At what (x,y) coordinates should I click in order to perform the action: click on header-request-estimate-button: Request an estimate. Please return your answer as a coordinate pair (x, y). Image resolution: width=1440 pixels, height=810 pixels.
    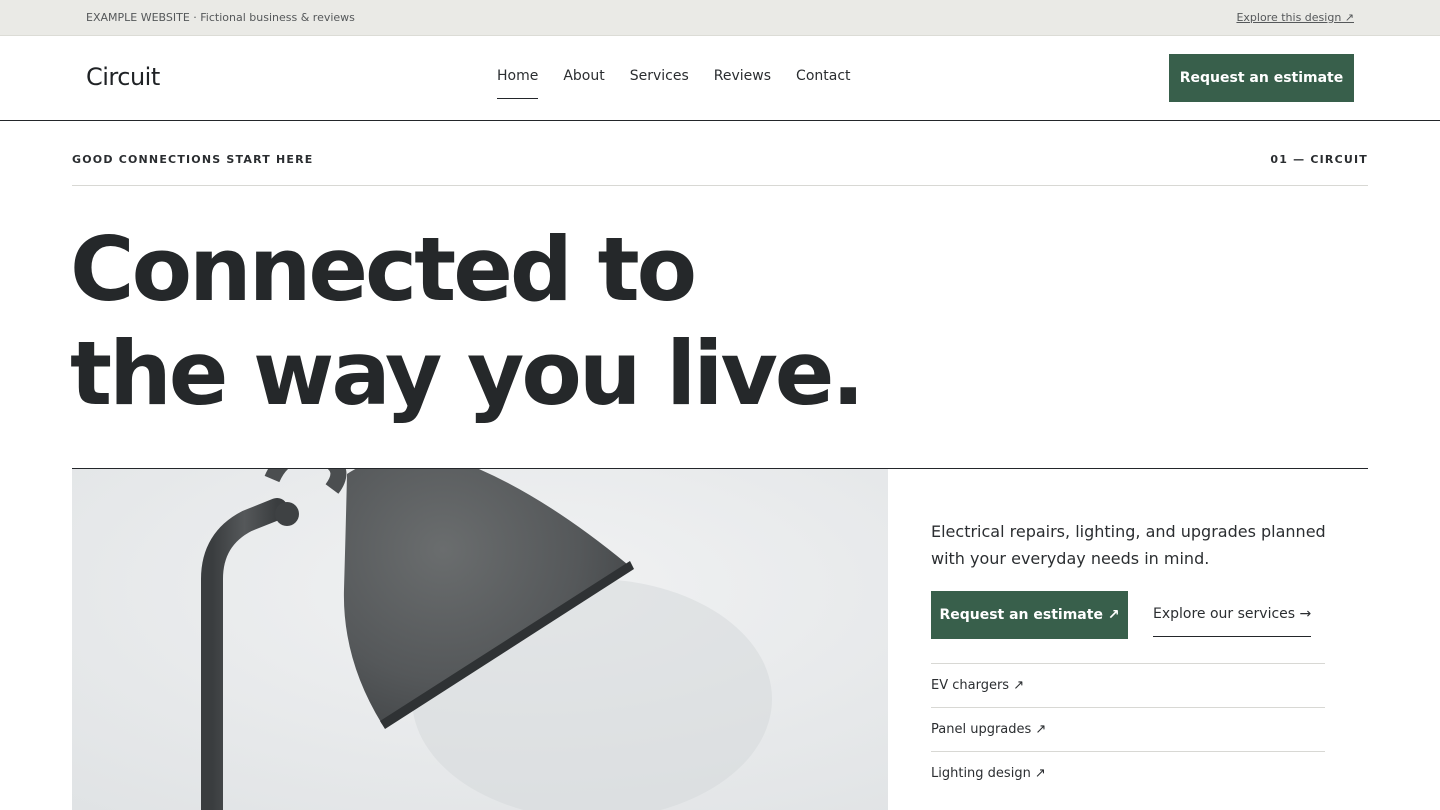
    Looking at the image, I should click on (1261, 78).